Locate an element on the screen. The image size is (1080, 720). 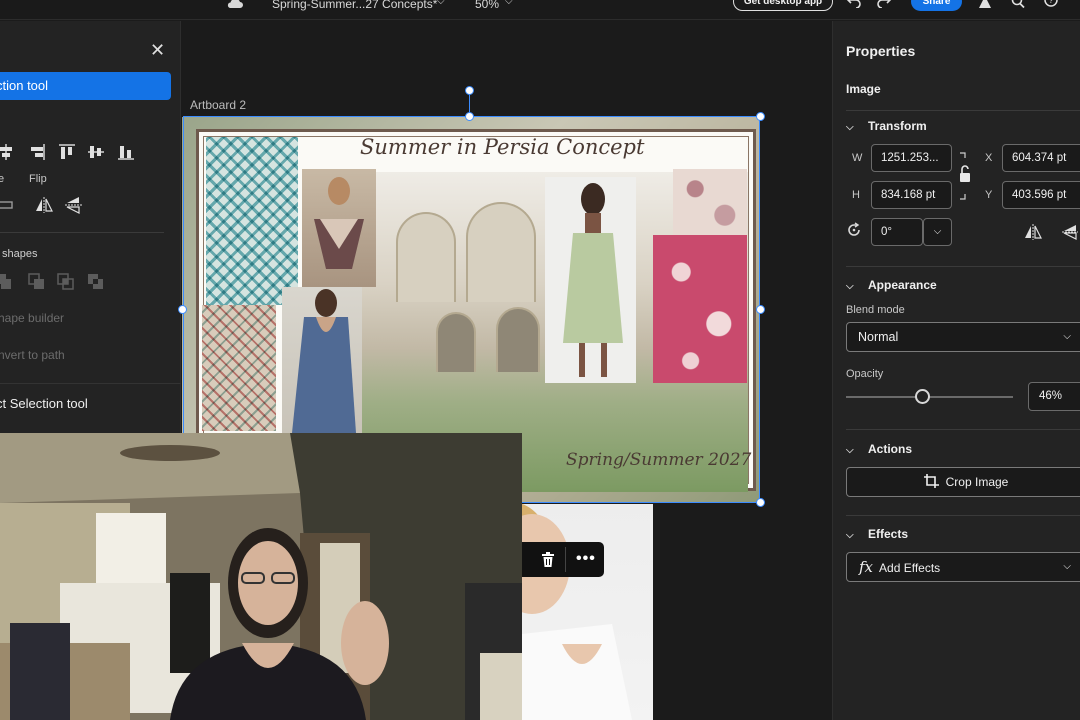
zoom-level: 50% is located at coordinates (487, 5).